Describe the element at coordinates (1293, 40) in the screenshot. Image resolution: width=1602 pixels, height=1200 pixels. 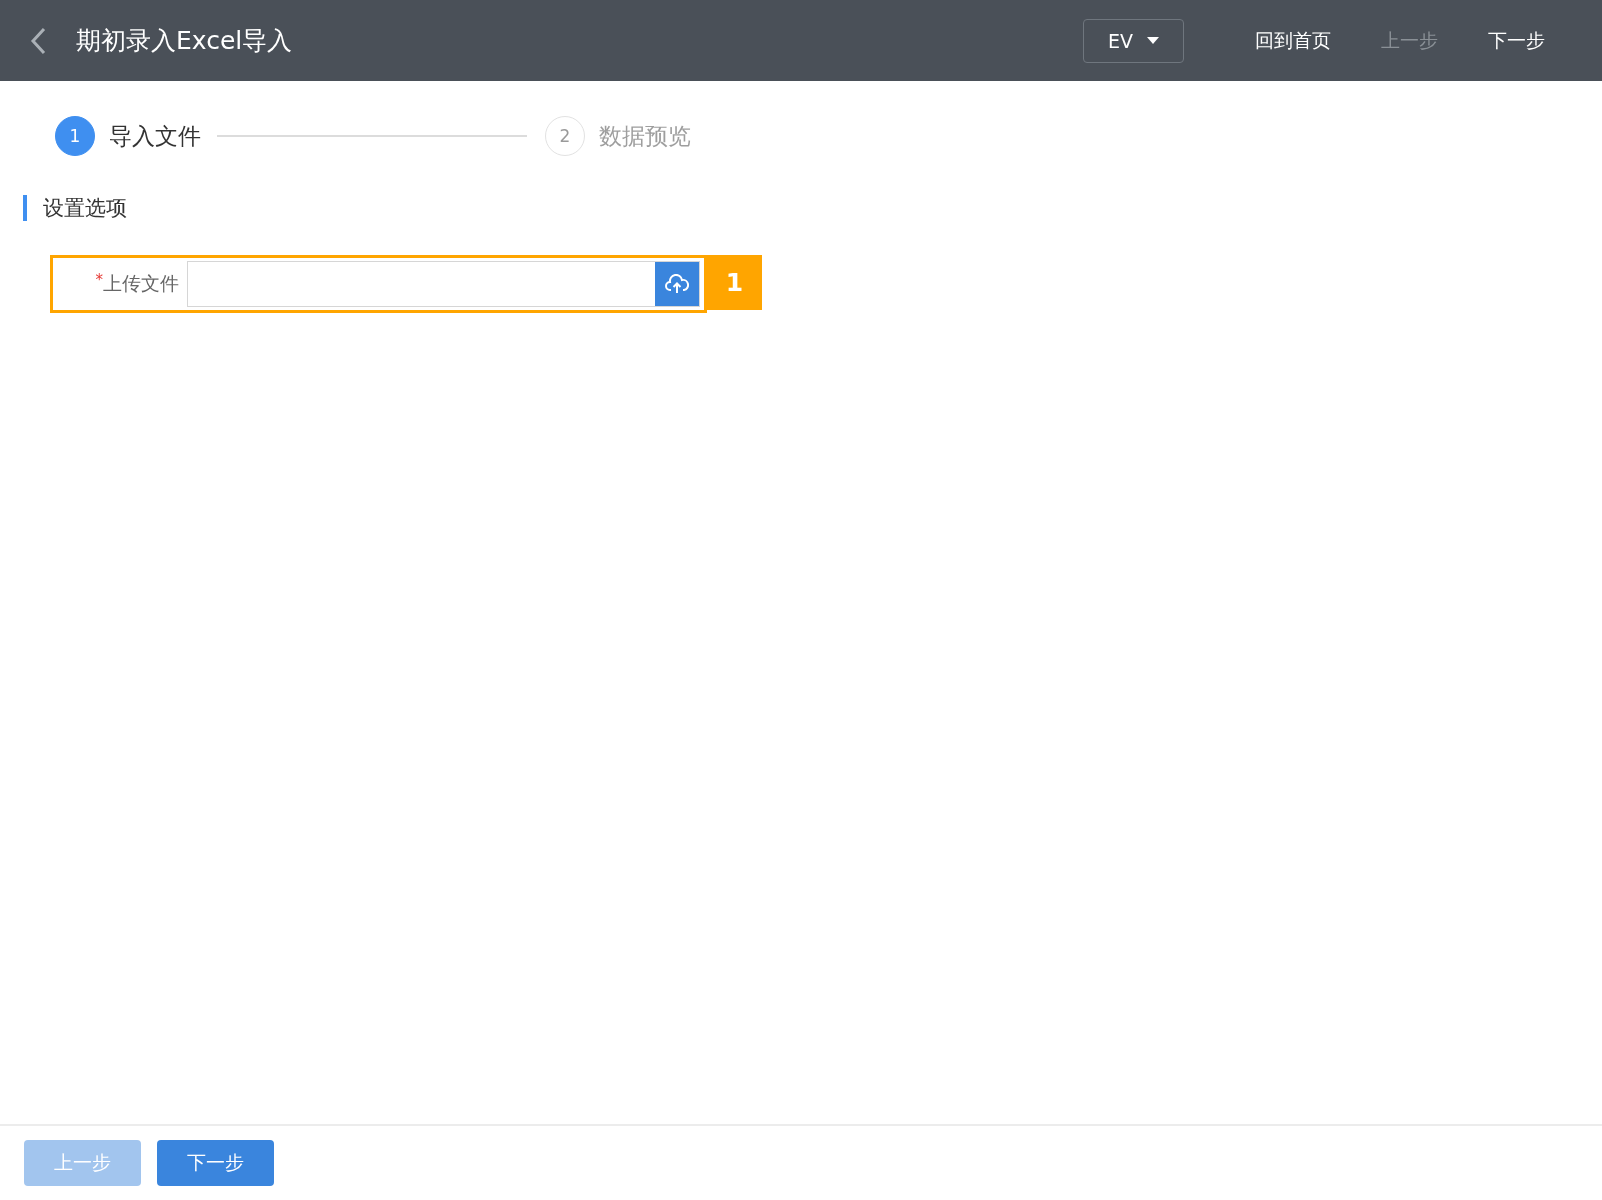
I see `header-link: 回到首页` at that location.